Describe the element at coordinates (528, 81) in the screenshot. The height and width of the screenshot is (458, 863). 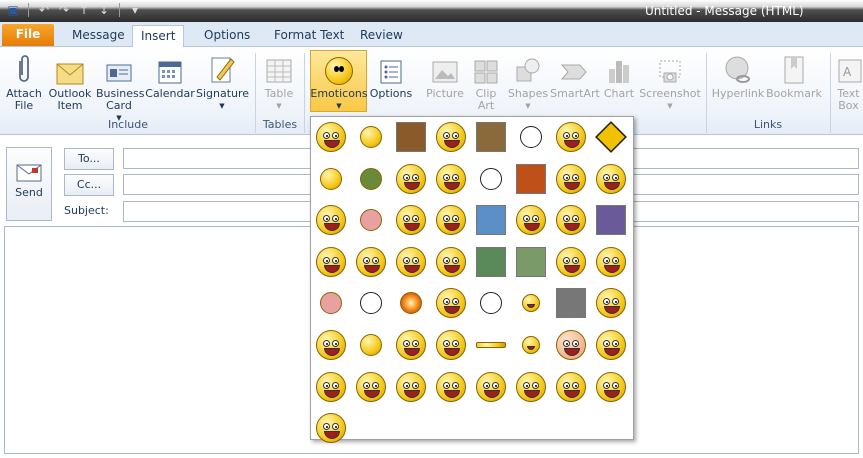
I see `shapes-button: Shapes ▼` at that location.